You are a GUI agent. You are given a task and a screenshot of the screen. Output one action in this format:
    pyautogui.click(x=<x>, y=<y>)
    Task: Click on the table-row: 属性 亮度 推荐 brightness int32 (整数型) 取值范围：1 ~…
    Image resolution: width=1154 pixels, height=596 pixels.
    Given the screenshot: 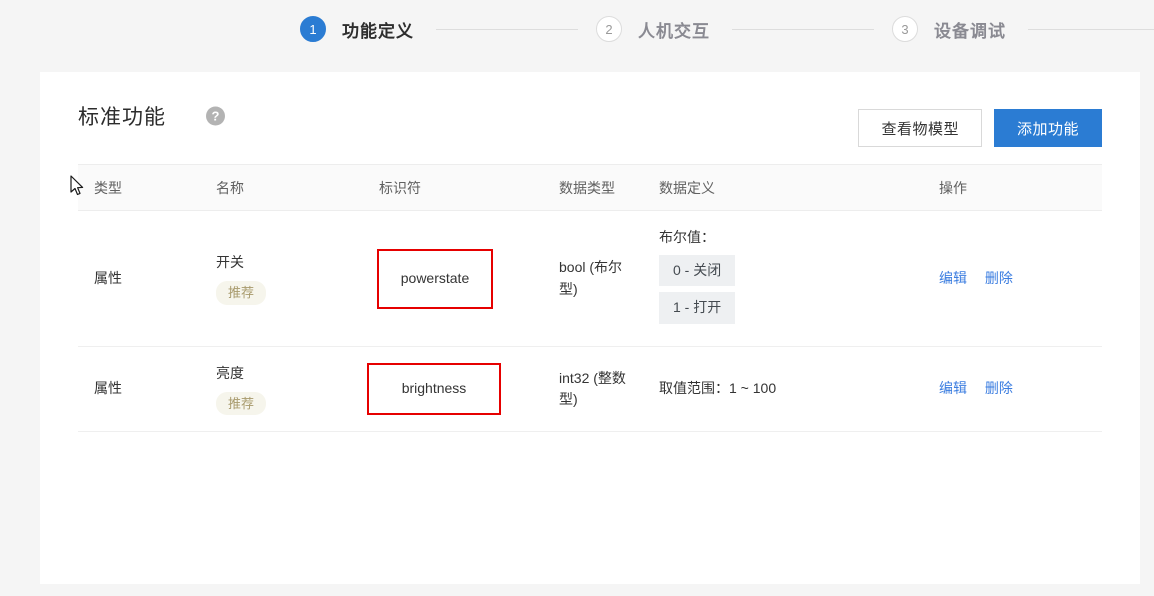 What is the action you would take?
    pyautogui.click(x=590, y=389)
    